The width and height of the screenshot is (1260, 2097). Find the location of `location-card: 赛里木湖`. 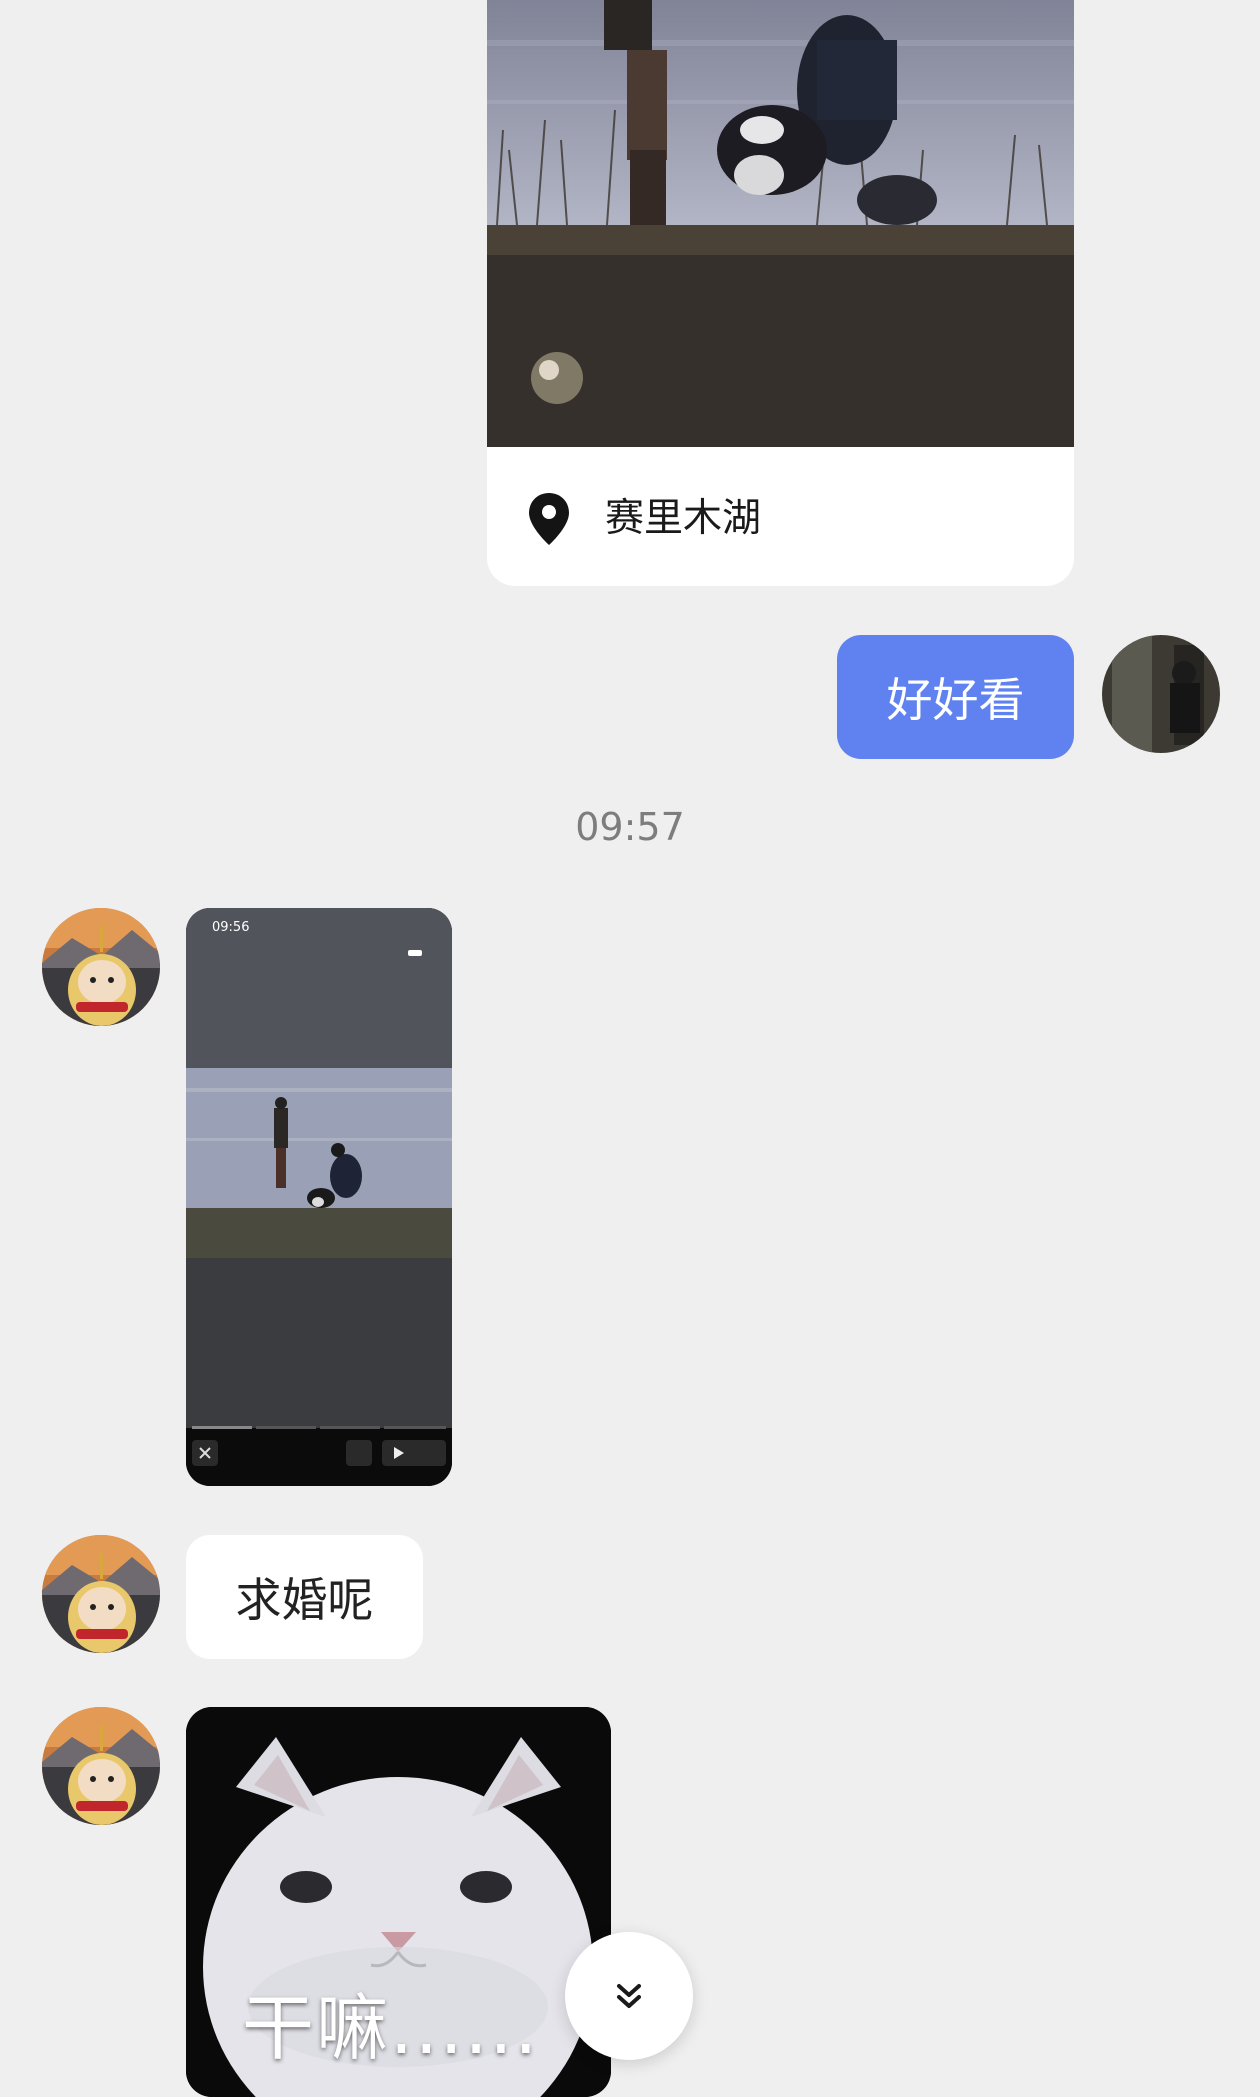

location-card: 赛里木湖 is located at coordinates (780, 293).